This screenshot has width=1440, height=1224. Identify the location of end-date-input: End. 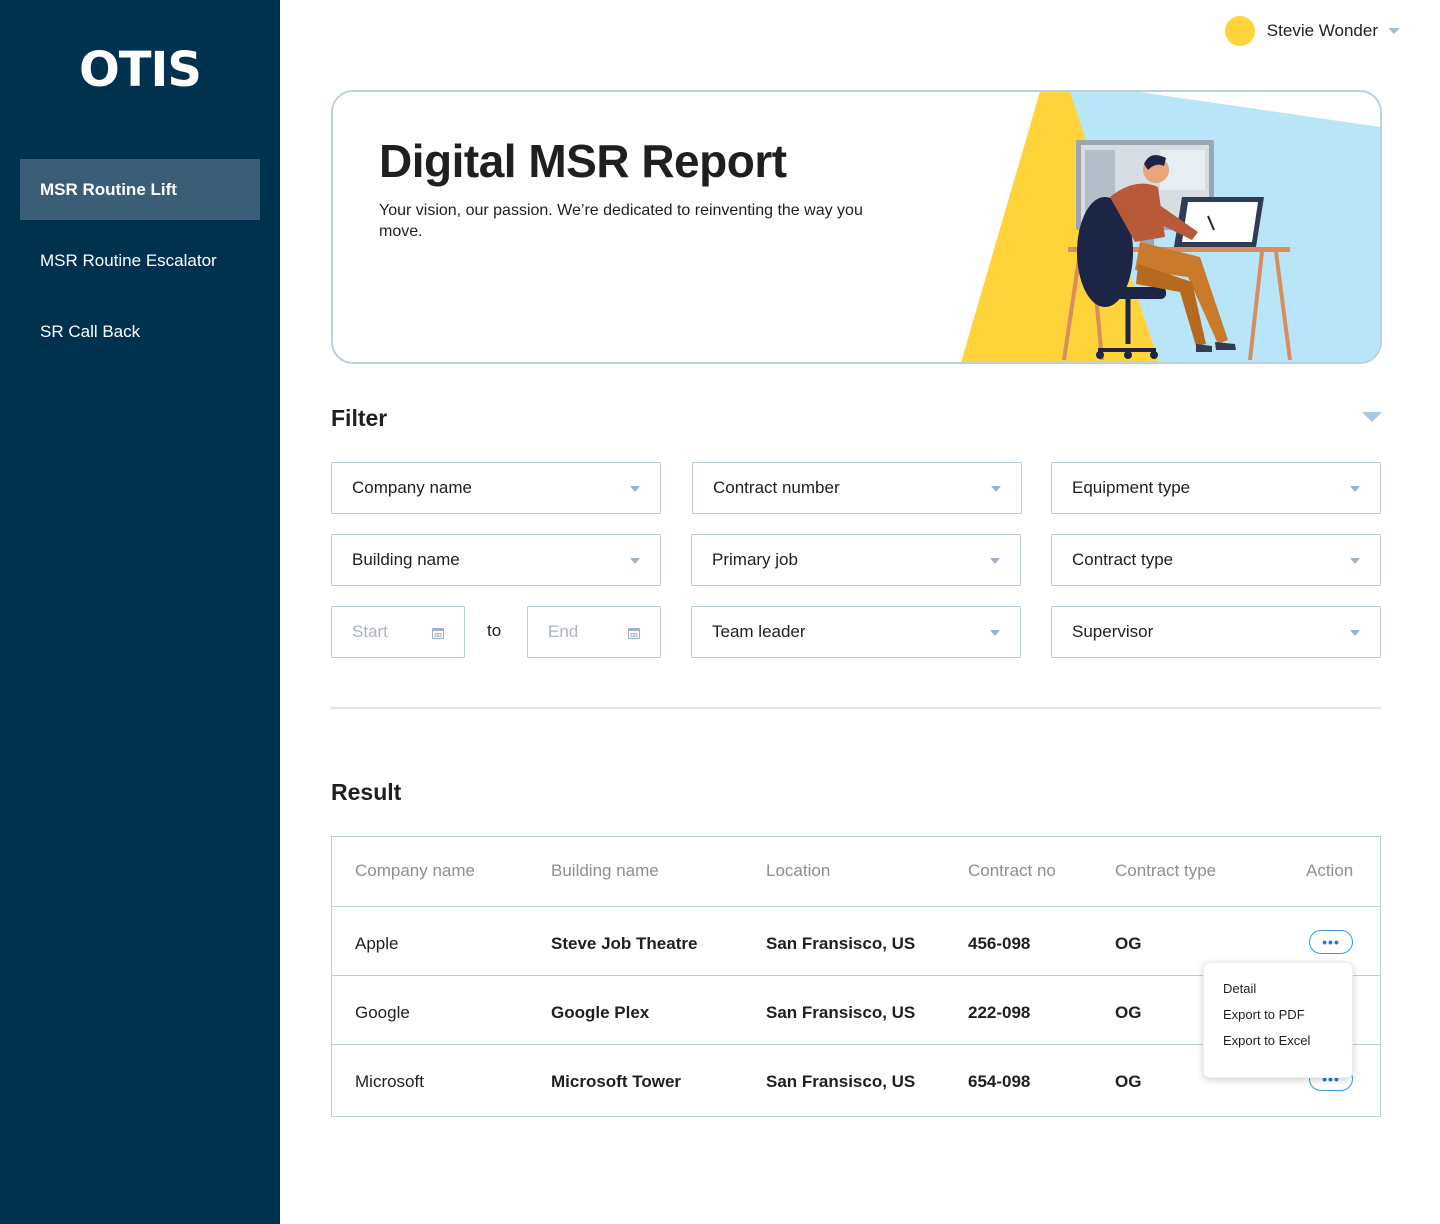
(594, 632).